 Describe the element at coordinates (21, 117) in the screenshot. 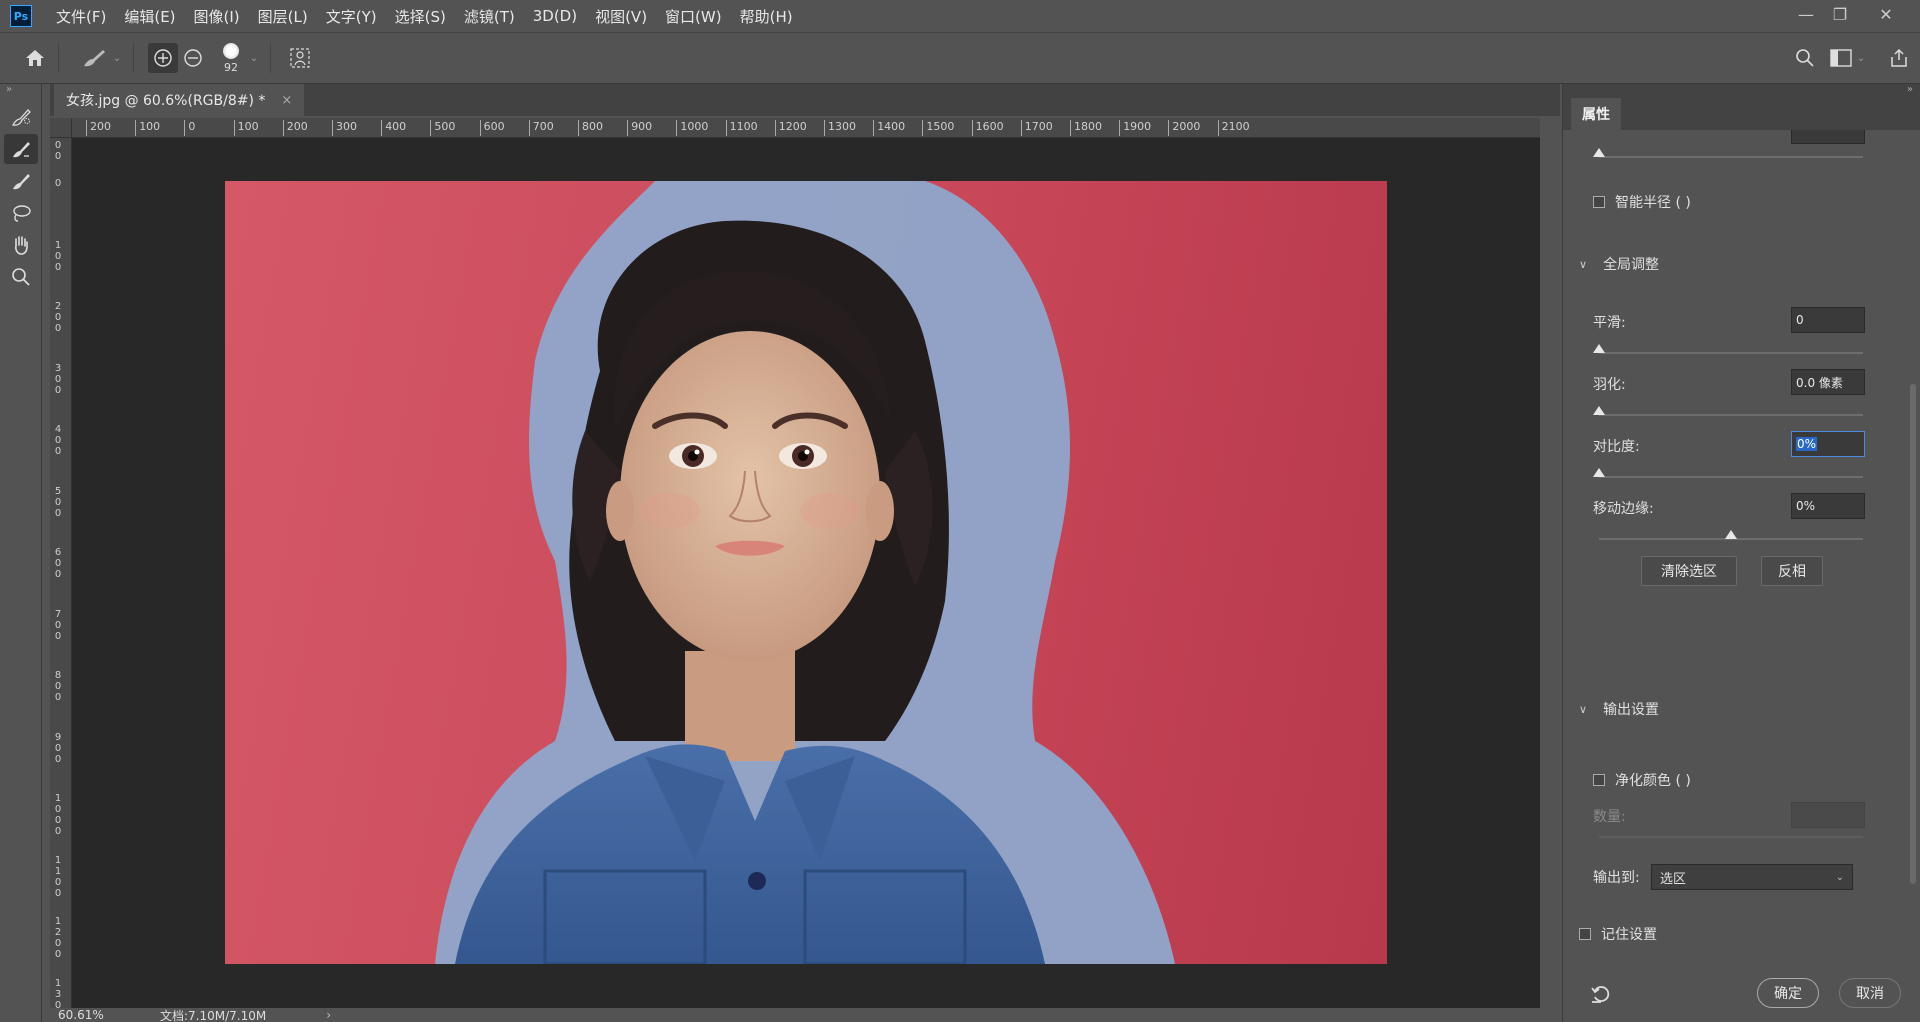

I see `quick-selection-tool-icon` at that location.